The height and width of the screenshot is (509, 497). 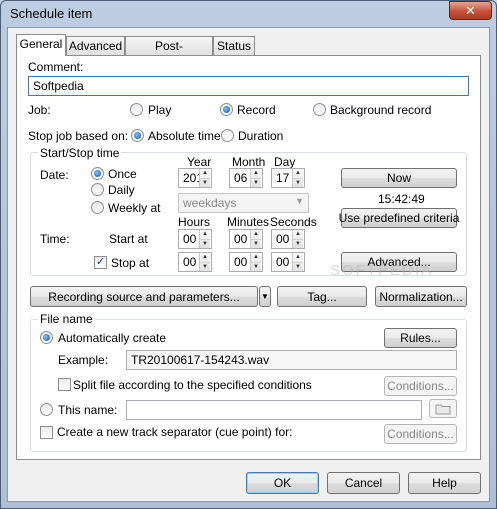 I want to click on start-at-label: Start at, so click(x=128, y=239).